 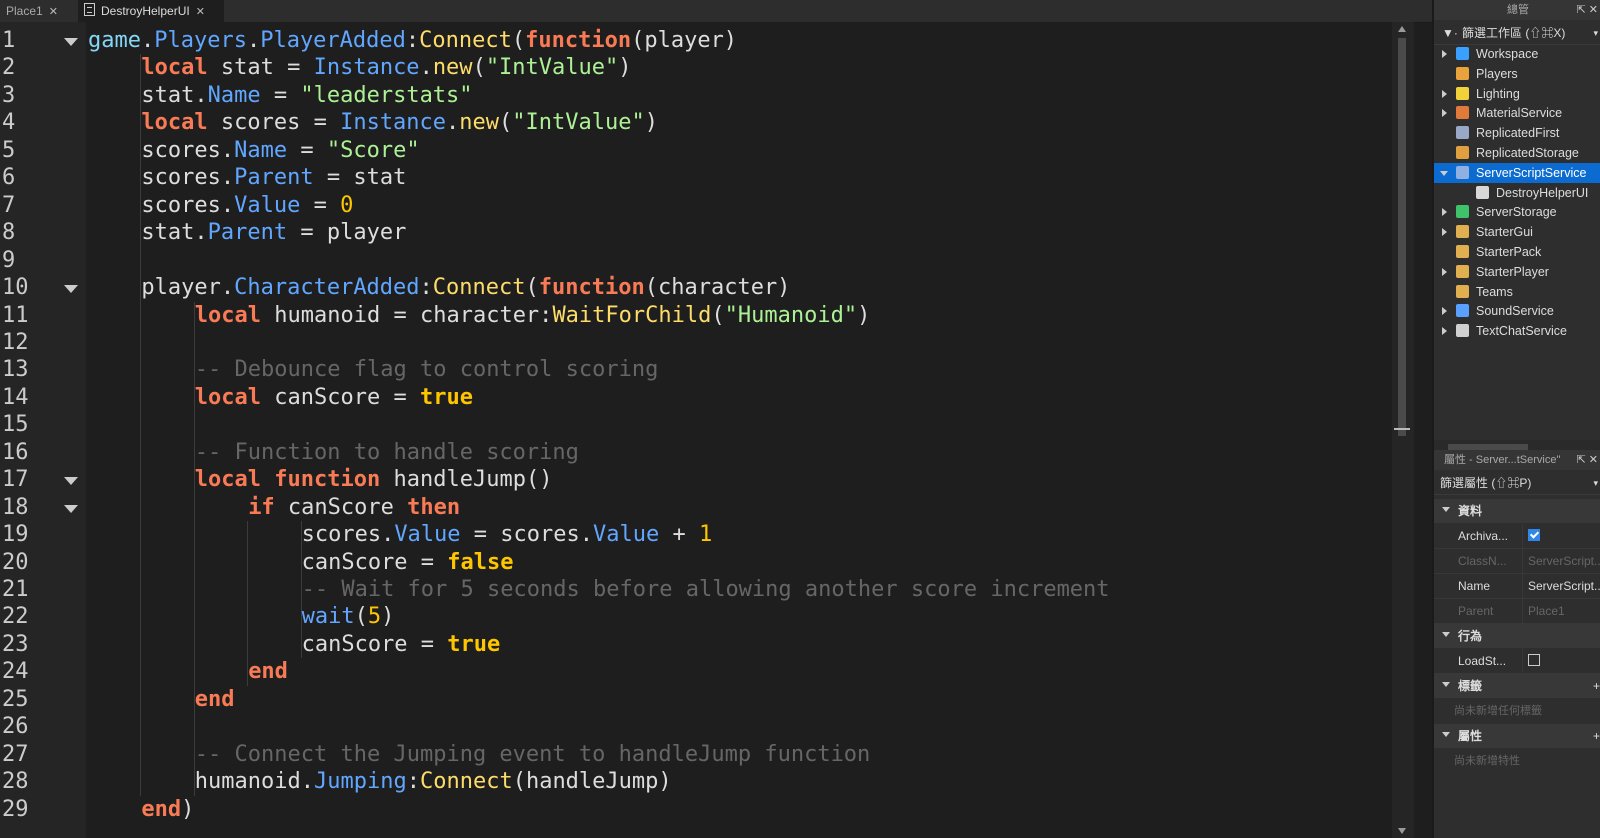 What do you see at coordinates (9, 178) in the screenshot?
I see `line-number: 6` at bounding box center [9, 178].